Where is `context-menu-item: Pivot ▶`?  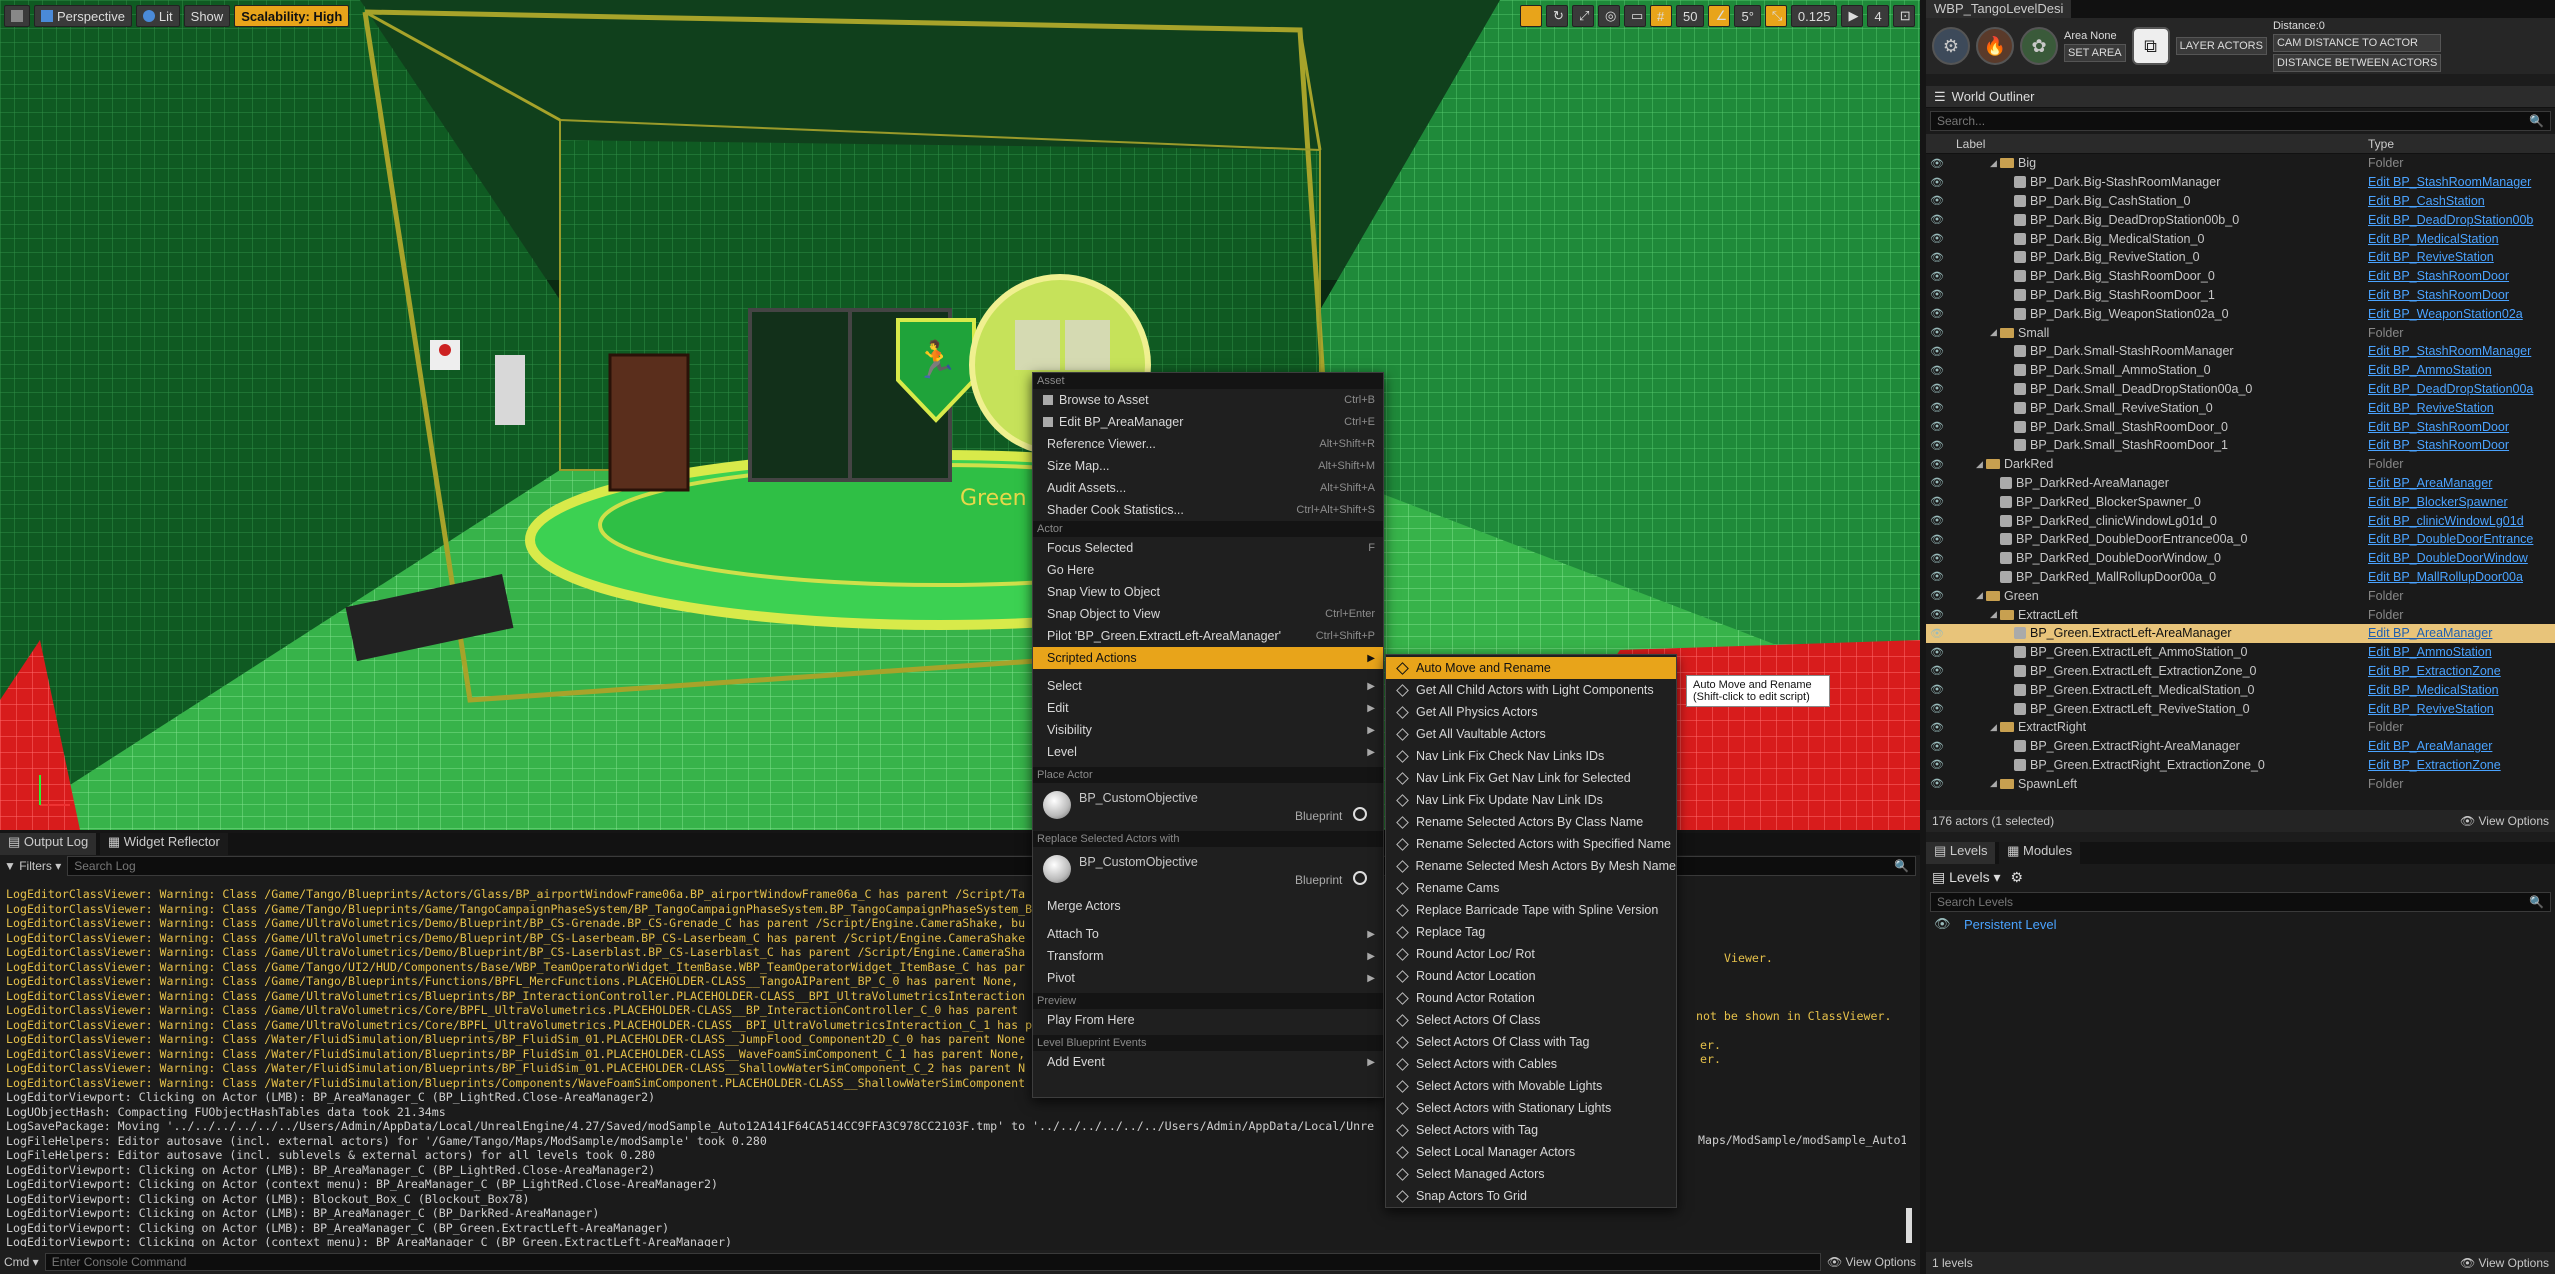 context-menu-item: Pivot ▶ is located at coordinates (1208, 978).